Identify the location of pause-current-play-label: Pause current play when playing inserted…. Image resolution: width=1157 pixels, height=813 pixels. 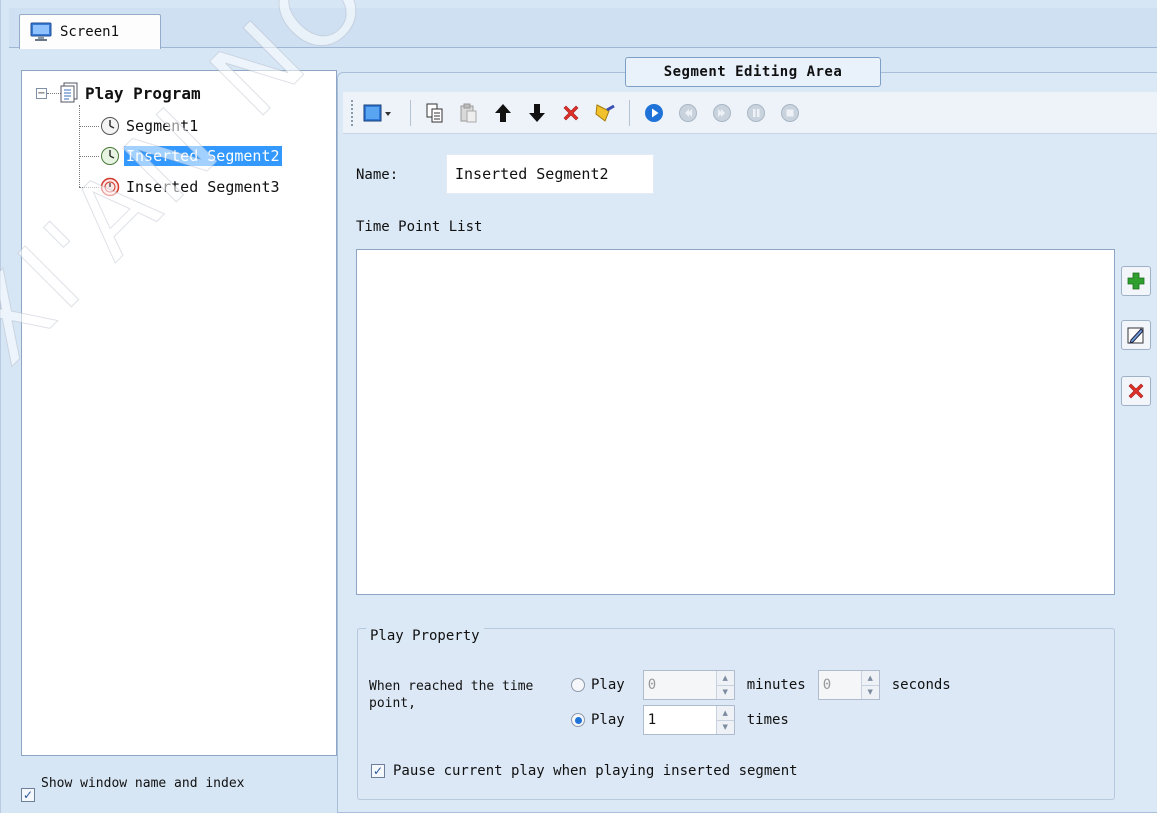
(595, 771).